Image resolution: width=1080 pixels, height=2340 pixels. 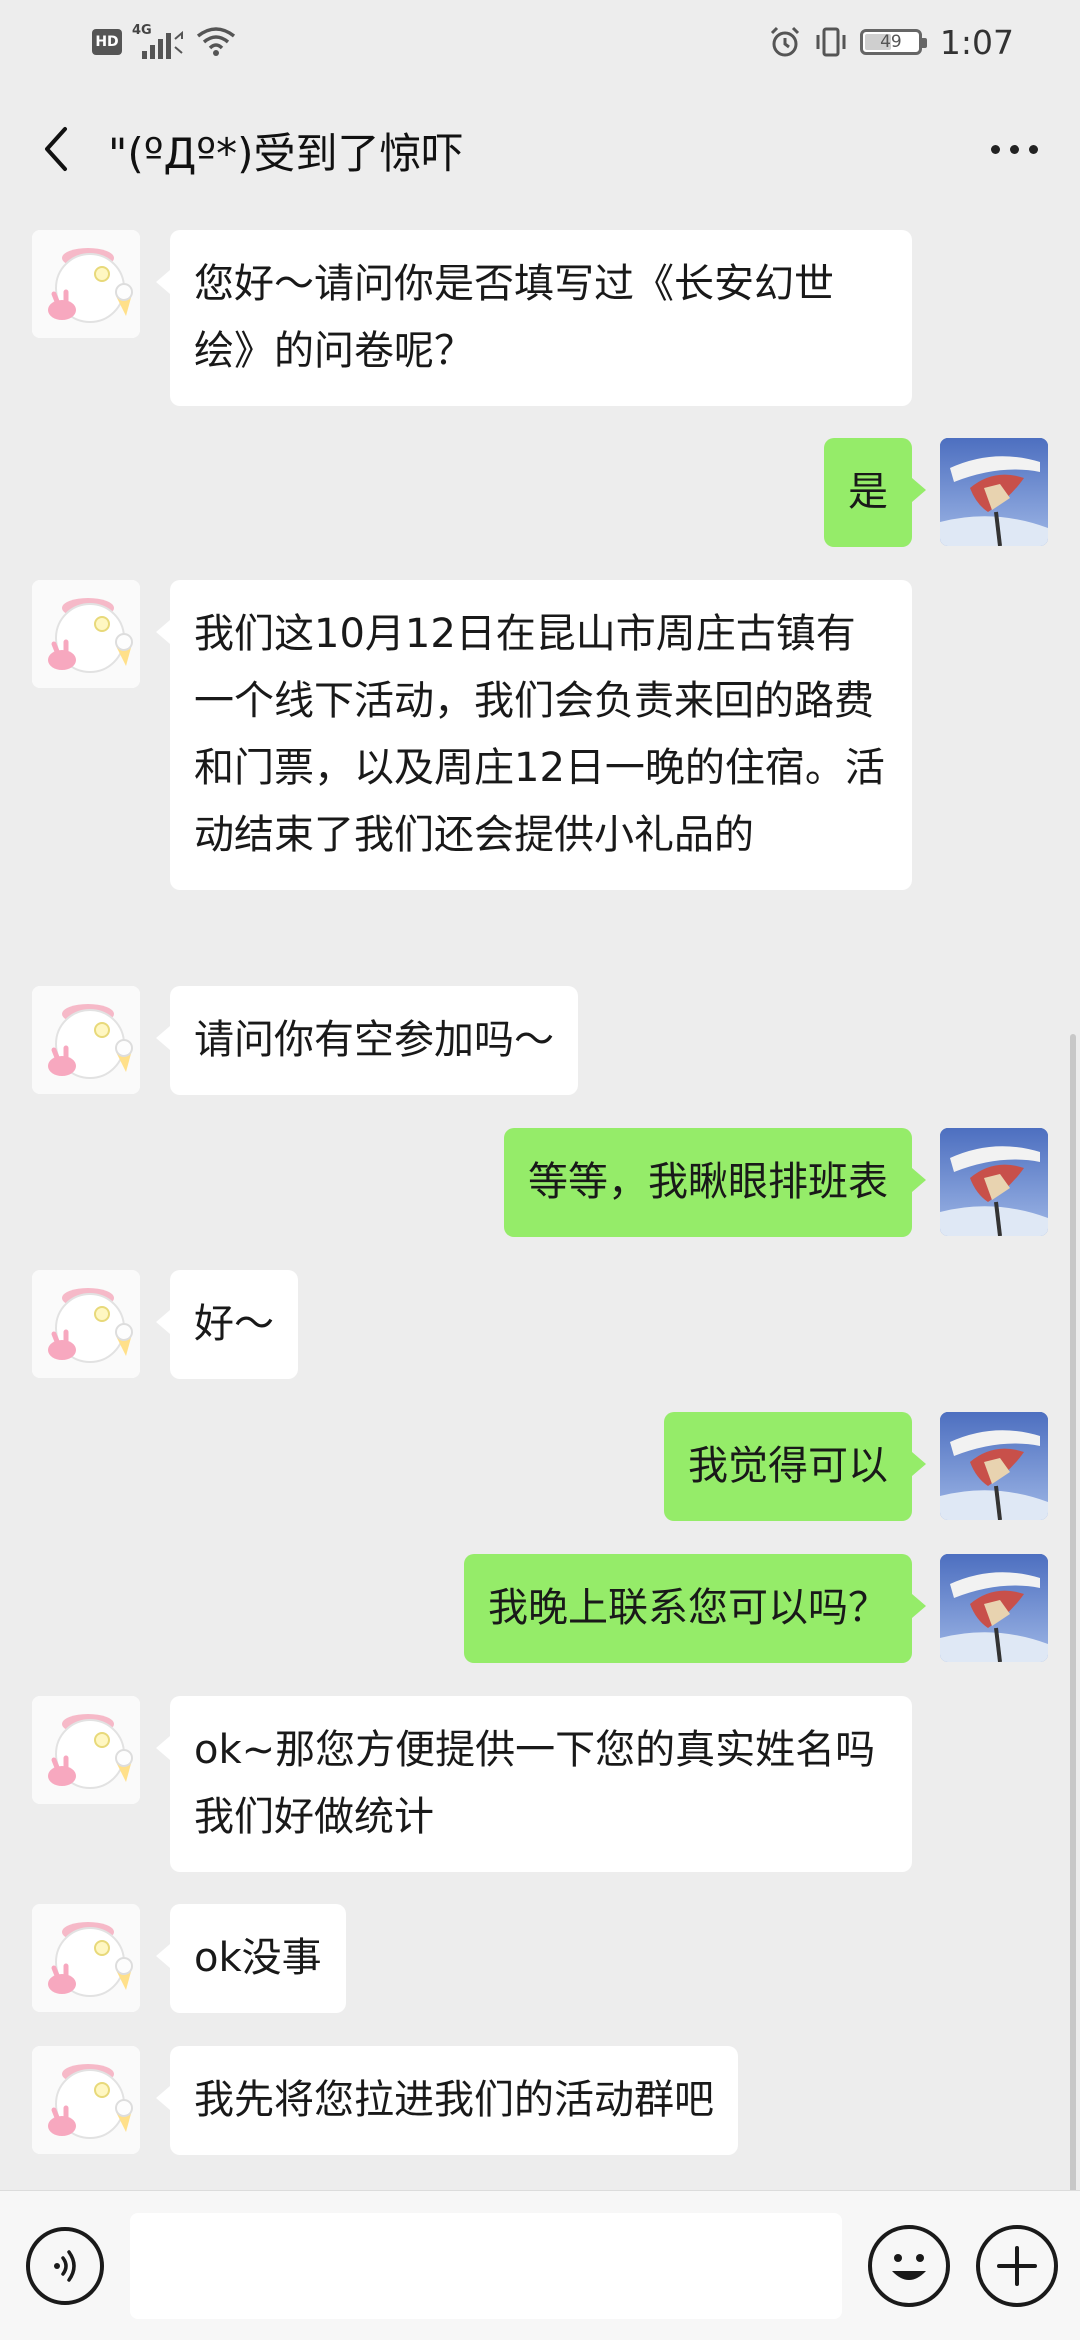 I want to click on input-bar, so click(x=540, y=2265).